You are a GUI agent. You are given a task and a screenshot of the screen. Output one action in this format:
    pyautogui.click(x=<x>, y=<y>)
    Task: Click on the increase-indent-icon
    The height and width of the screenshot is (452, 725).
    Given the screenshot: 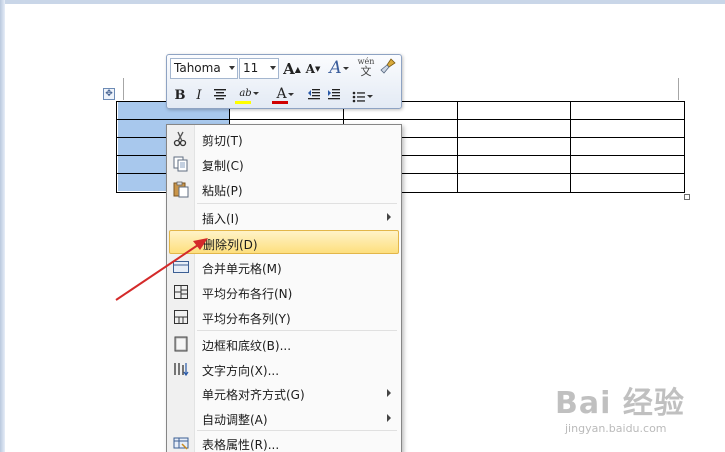 What is the action you would take?
    pyautogui.click(x=334, y=94)
    